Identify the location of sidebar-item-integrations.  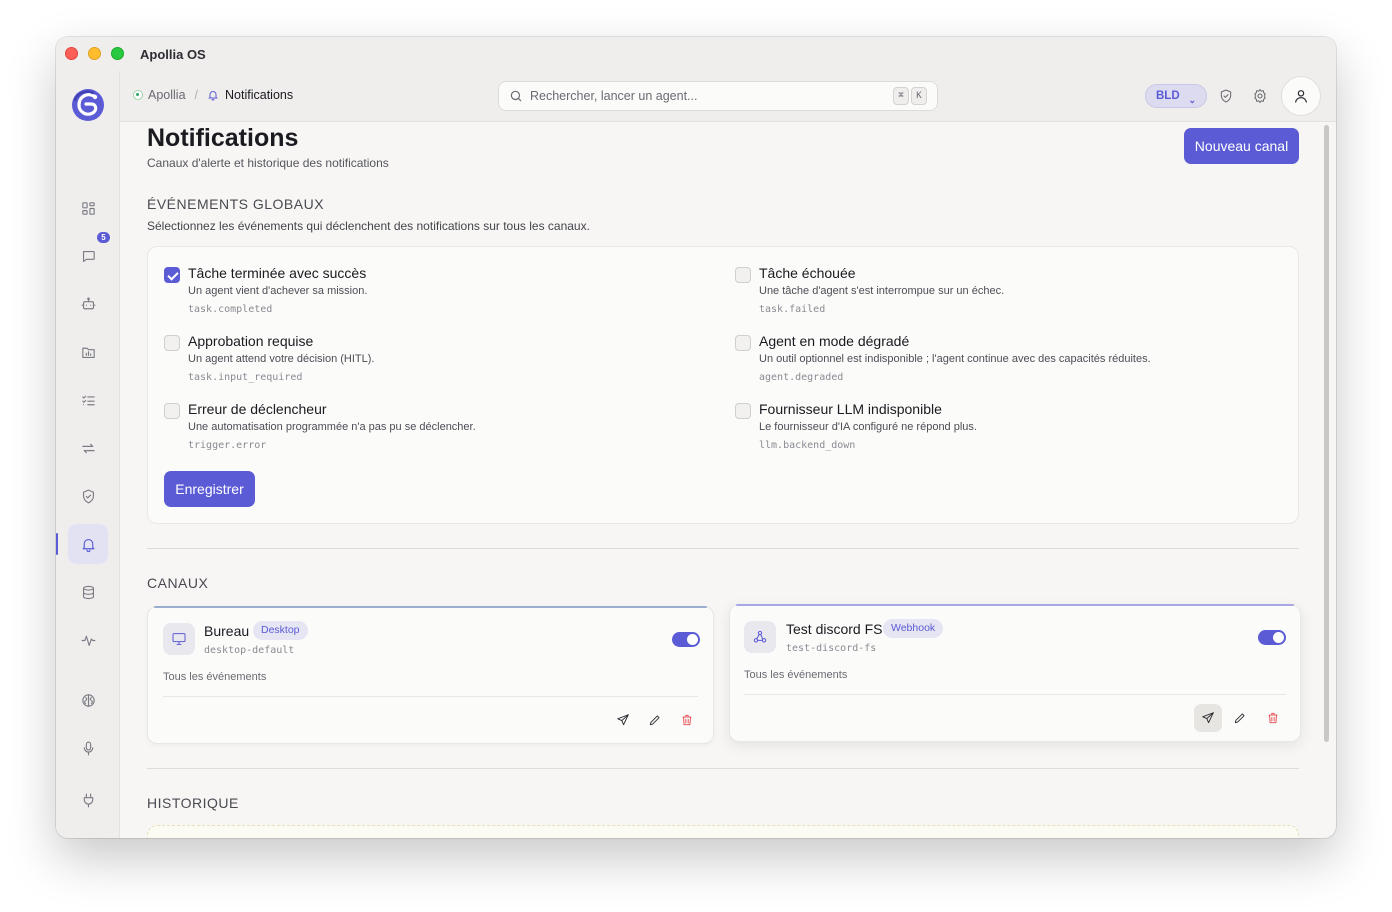
(88, 800).